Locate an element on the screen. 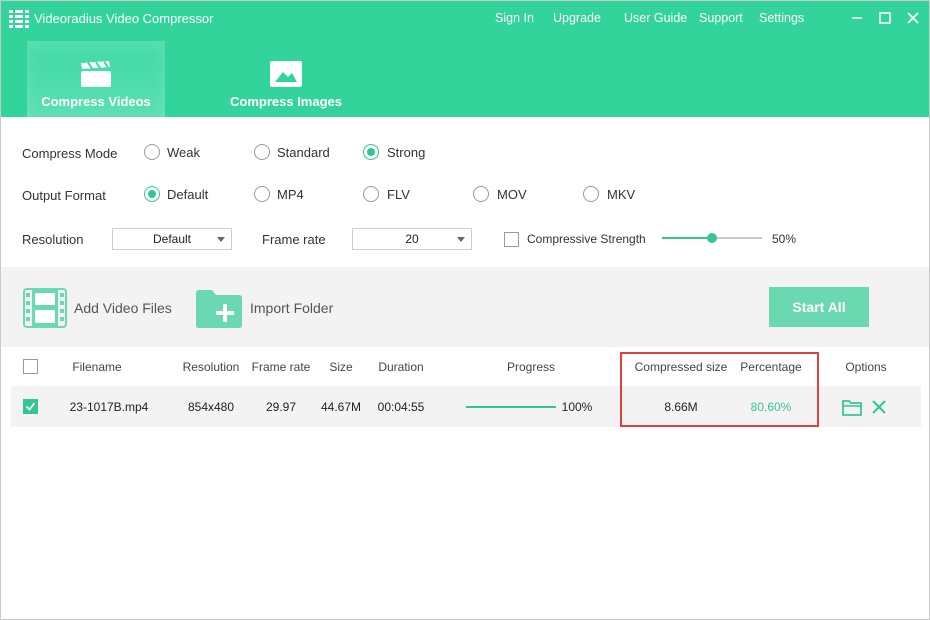 The image size is (930, 620). column-header-percentage: Percentage is located at coordinates (771, 367).